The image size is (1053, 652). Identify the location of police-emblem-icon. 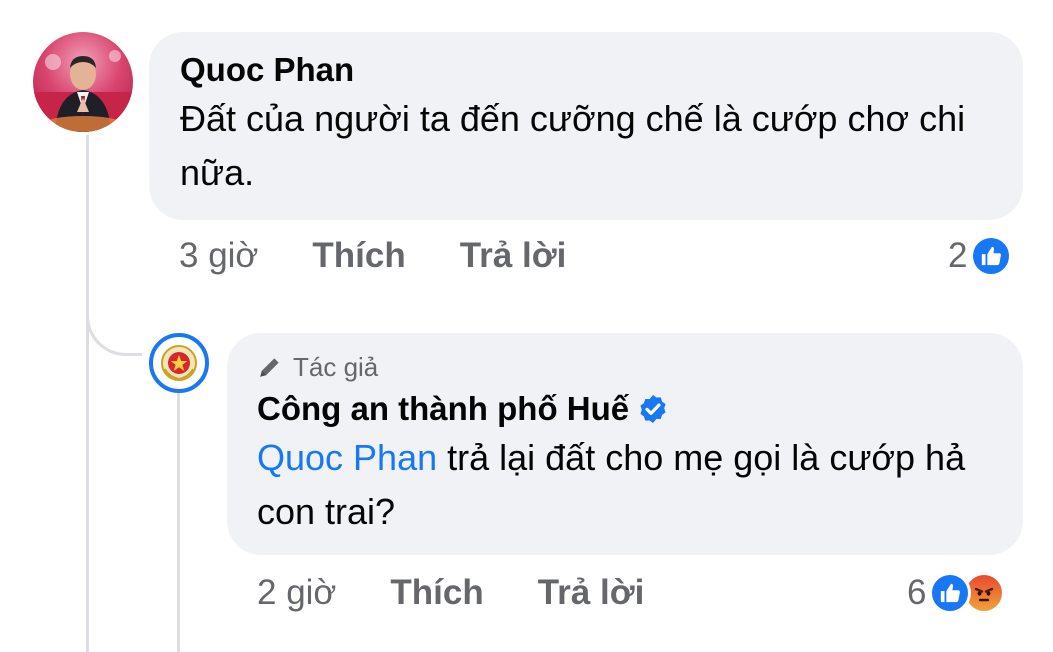
(179, 363).